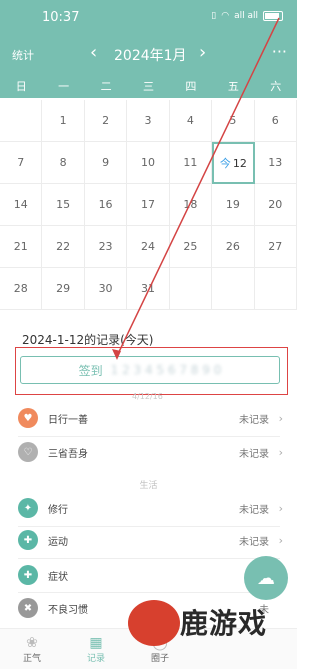 The image size is (320, 669). I want to click on calendar-day: 31, so click(148, 289).